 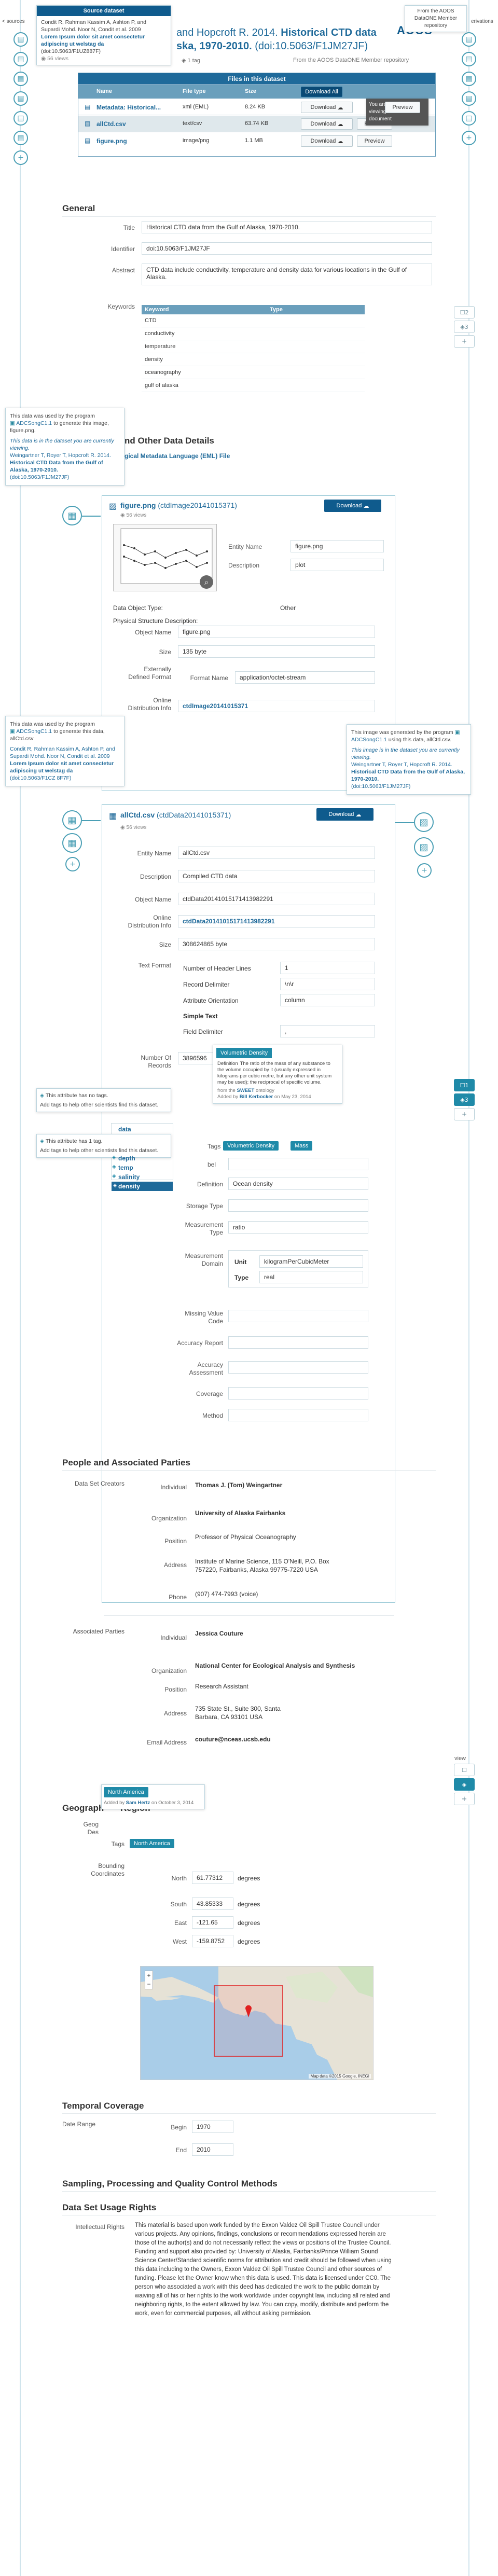 I want to click on tf-key: Record Delimiter, so click(x=206, y=984).